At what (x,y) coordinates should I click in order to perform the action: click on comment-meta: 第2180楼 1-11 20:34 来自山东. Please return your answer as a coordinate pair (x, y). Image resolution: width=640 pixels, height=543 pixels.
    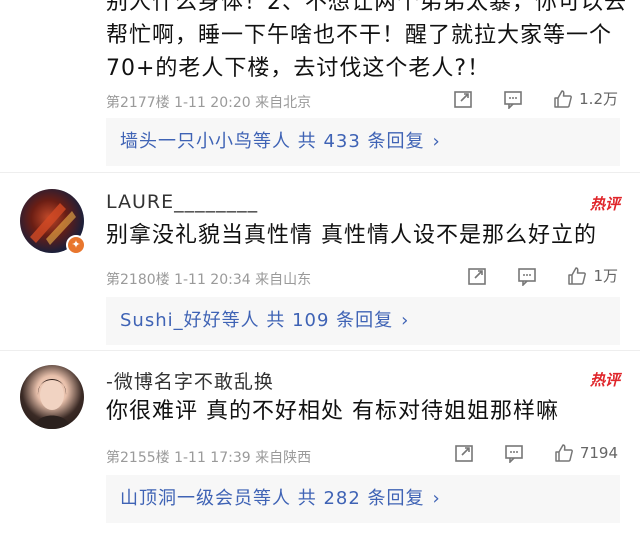
    Looking at the image, I should click on (209, 280).